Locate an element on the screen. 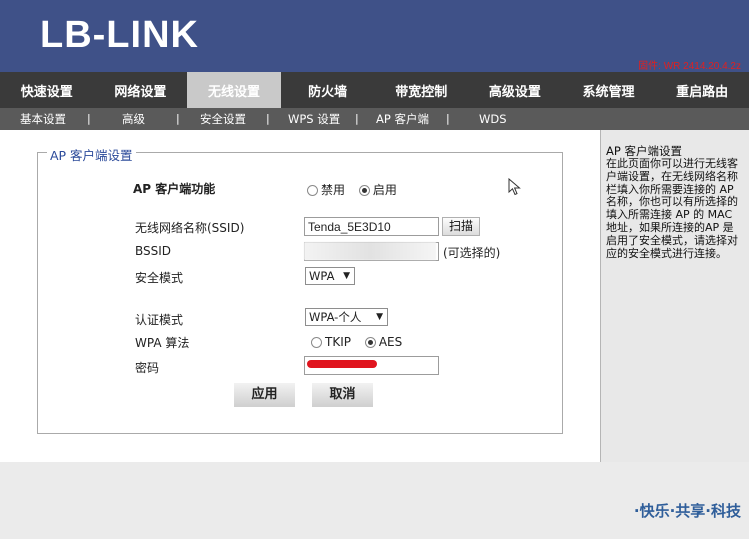 This screenshot has height=539, width=749. footer-slogan: ·快乐·共享·科技 is located at coordinates (687, 511).